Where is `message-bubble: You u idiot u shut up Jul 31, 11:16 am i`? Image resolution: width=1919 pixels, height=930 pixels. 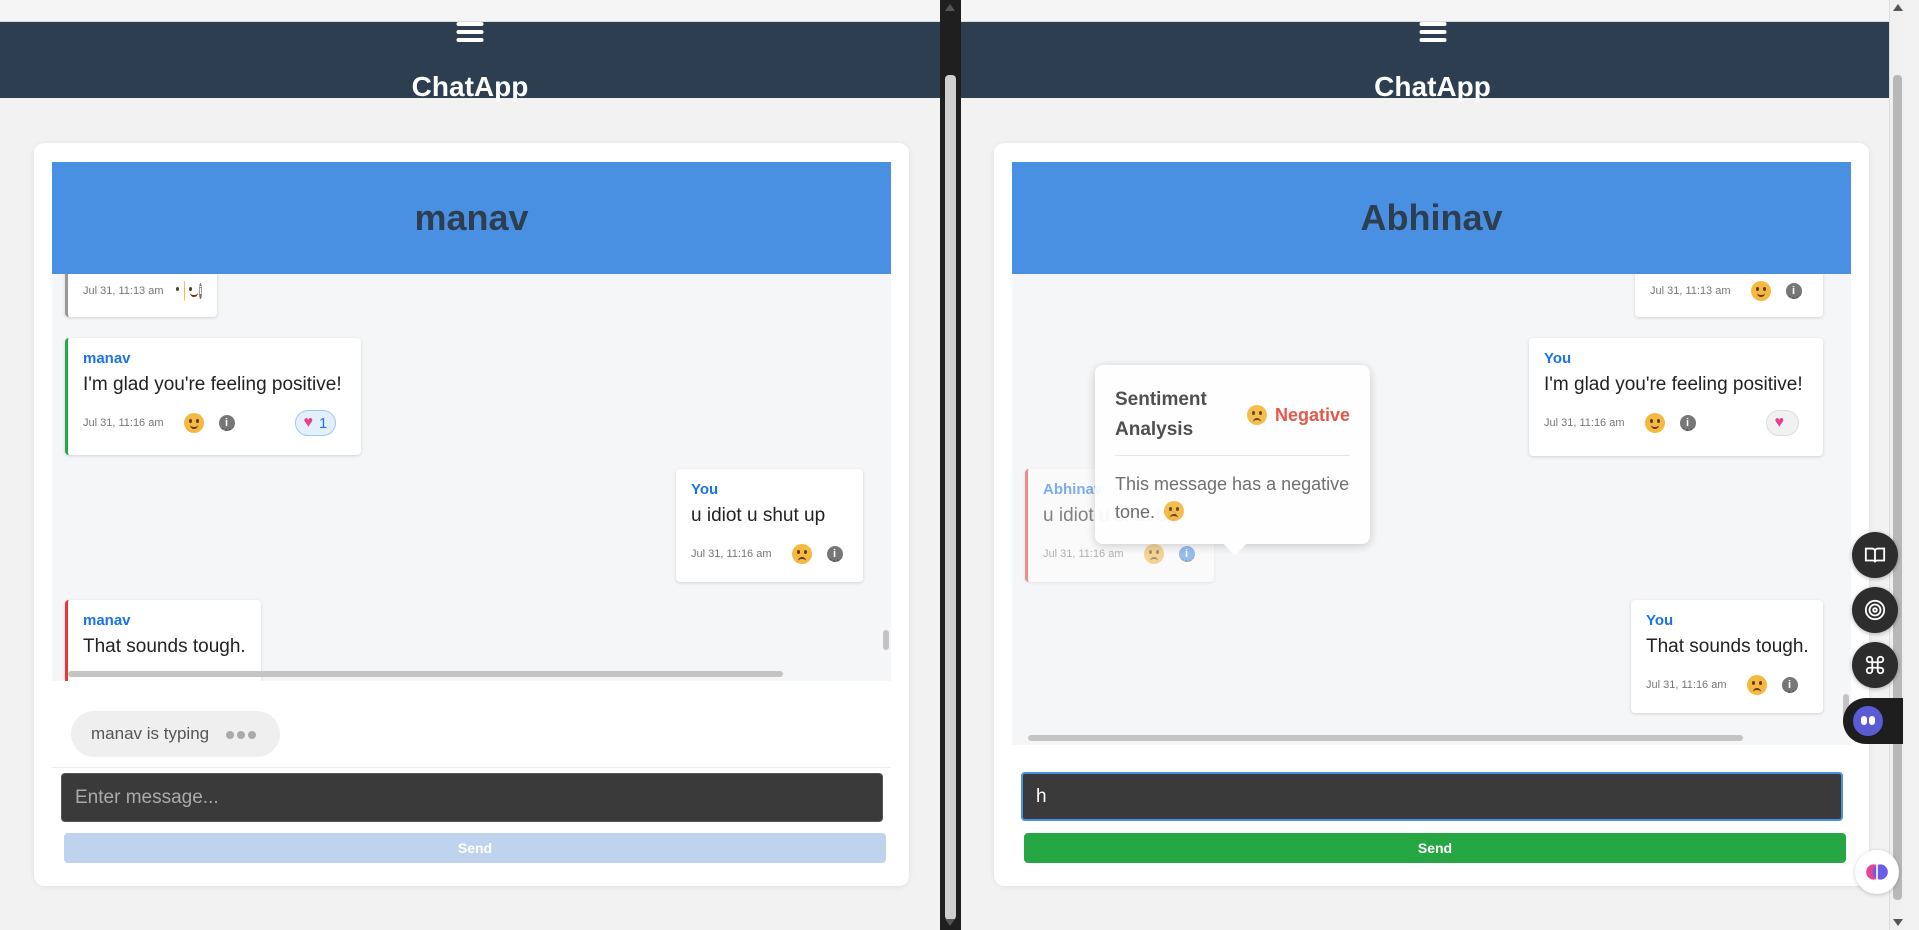
message-bubble: You u idiot u shut up Jul 31, 11:16 am i is located at coordinates (769, 525).